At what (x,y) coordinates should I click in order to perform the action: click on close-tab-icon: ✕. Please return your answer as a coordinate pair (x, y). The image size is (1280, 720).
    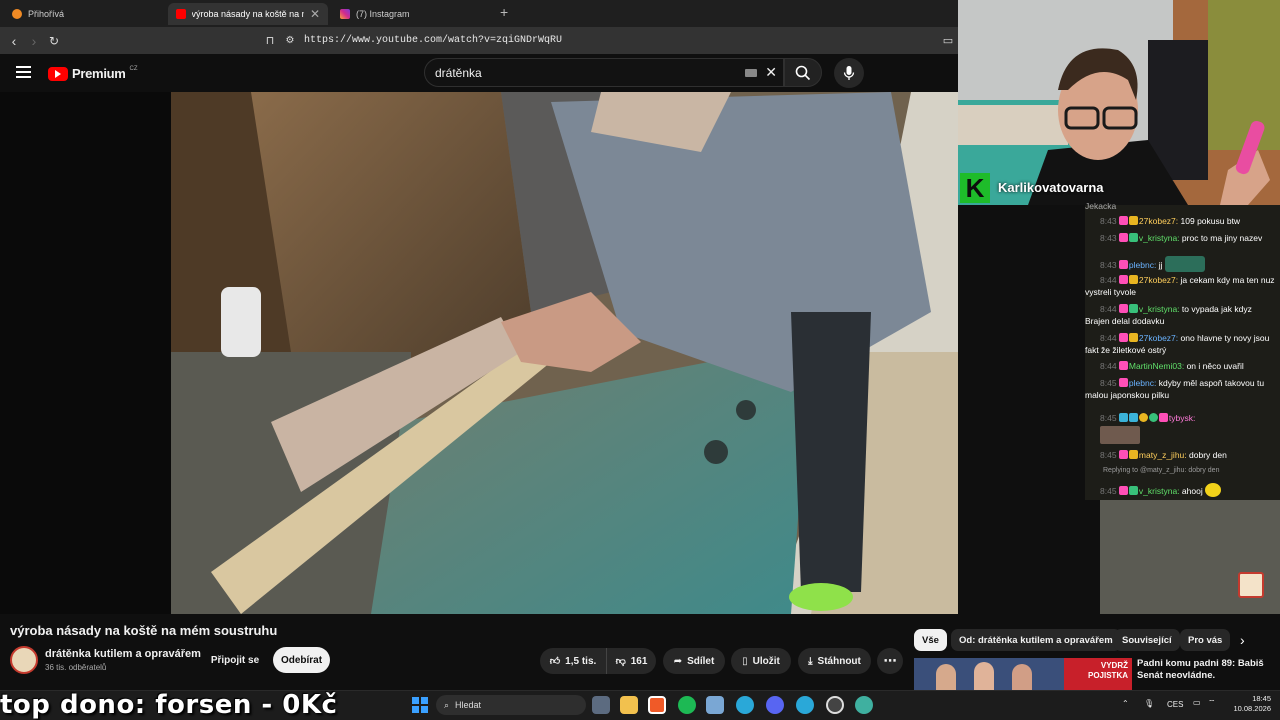
    Looking at the image, I should click on (315, 14).